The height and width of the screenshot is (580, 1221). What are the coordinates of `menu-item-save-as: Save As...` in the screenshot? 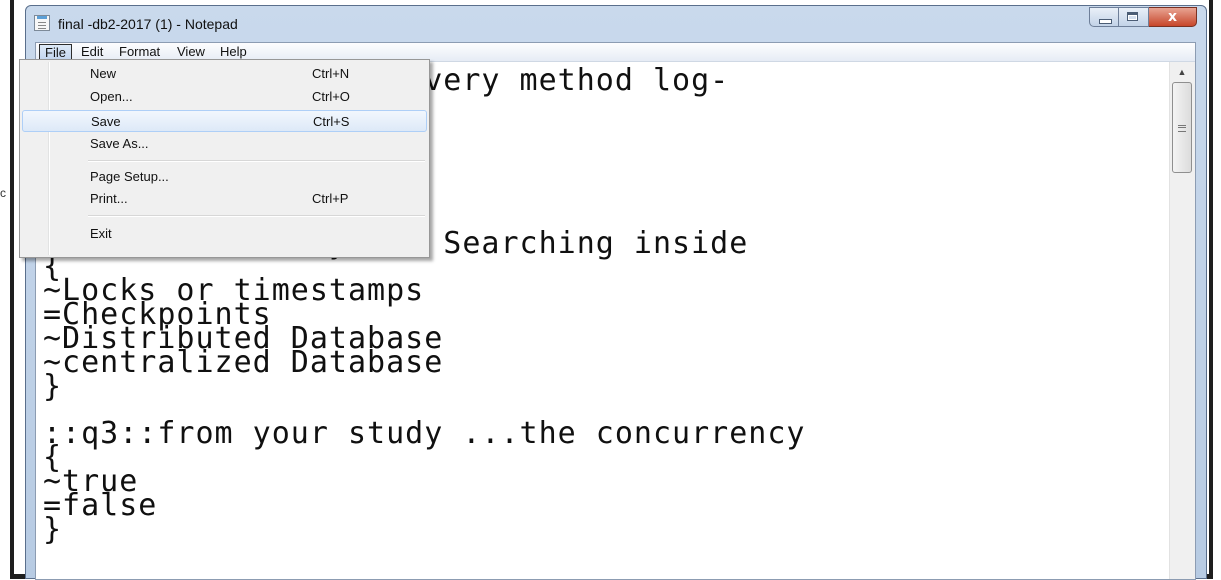 It's located at (224, 144).